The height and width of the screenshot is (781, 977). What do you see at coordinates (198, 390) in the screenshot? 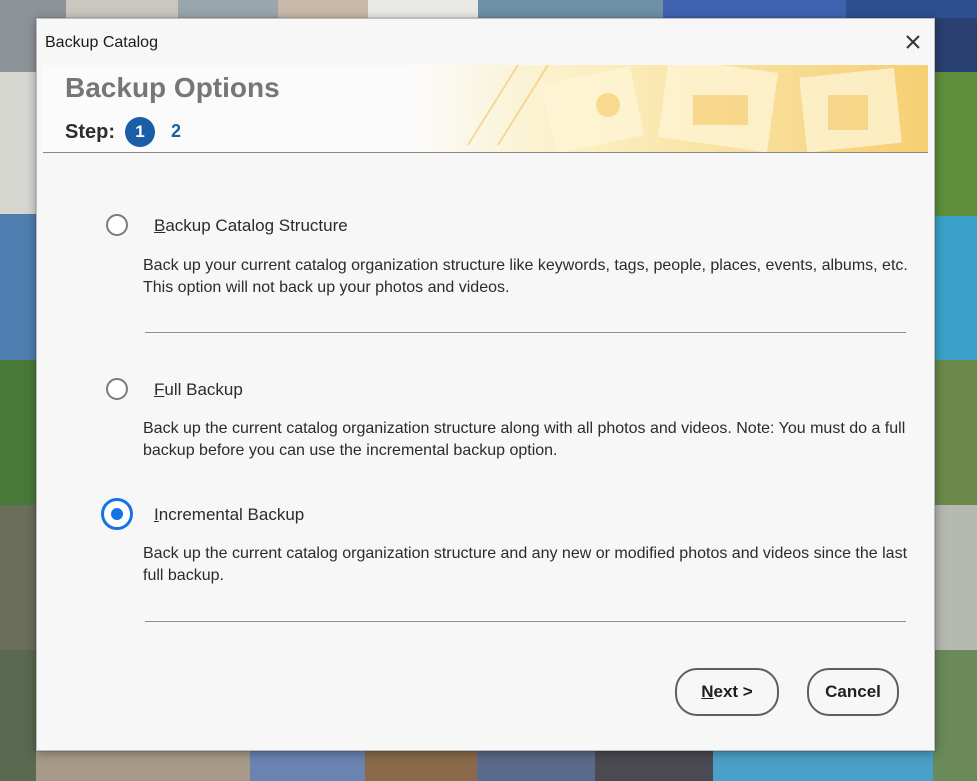
I see `full-backup-label: Full Backup` at bounding box center [198, 390].